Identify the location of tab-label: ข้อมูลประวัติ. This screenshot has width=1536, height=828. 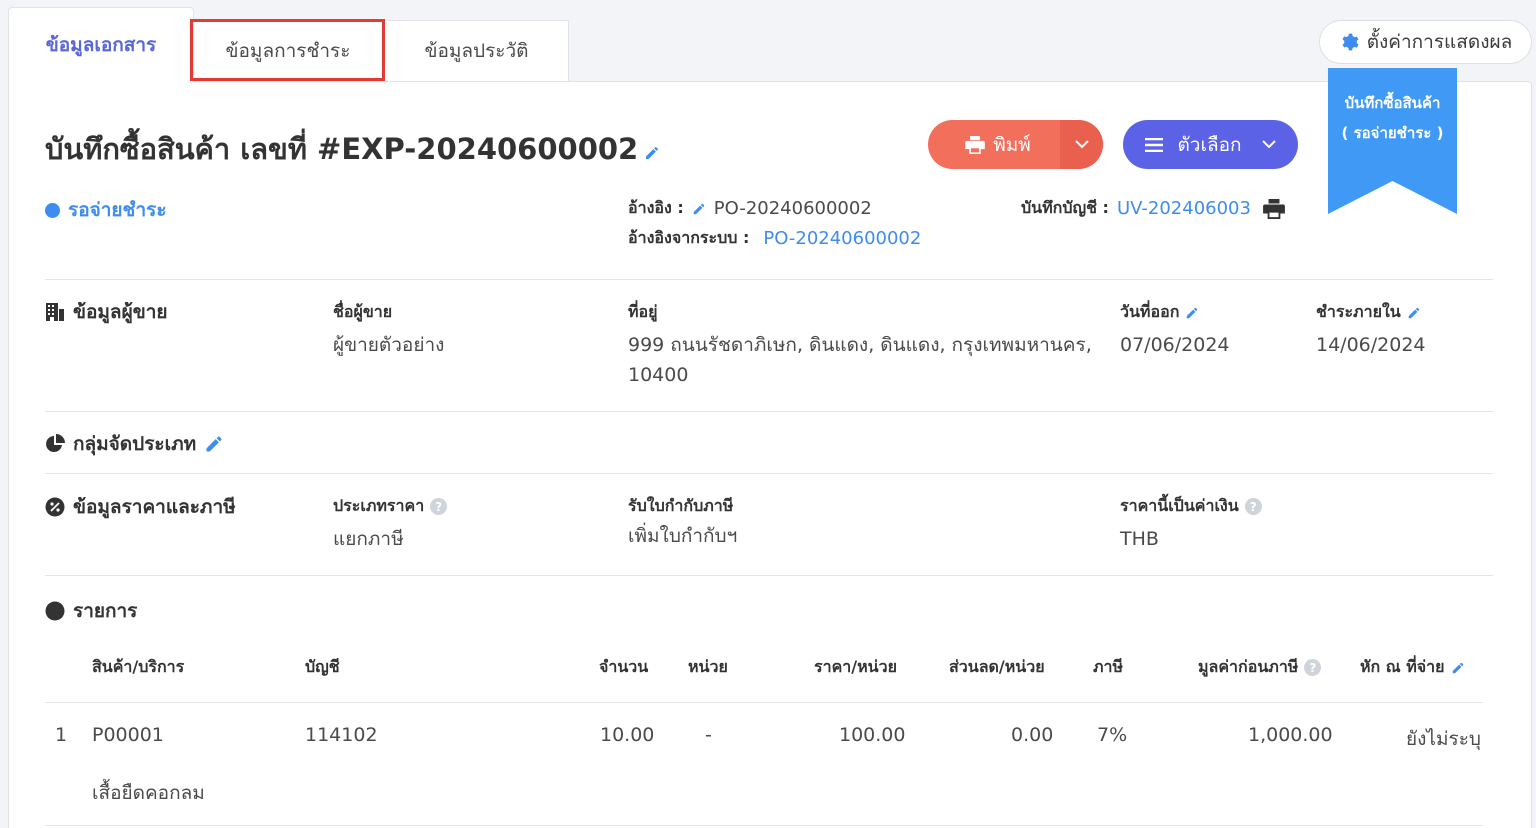
(476, 51).